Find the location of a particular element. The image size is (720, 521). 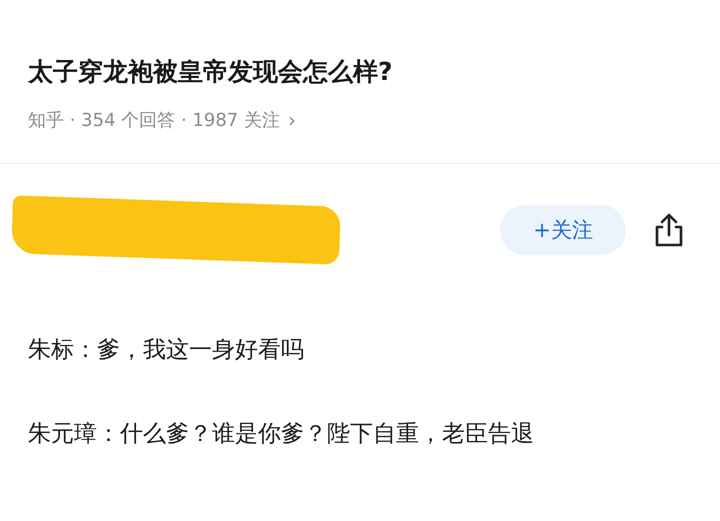

question-meta: 知乎 · 354 个回答 · 1987 关注 is located at coordinates (154, 120).